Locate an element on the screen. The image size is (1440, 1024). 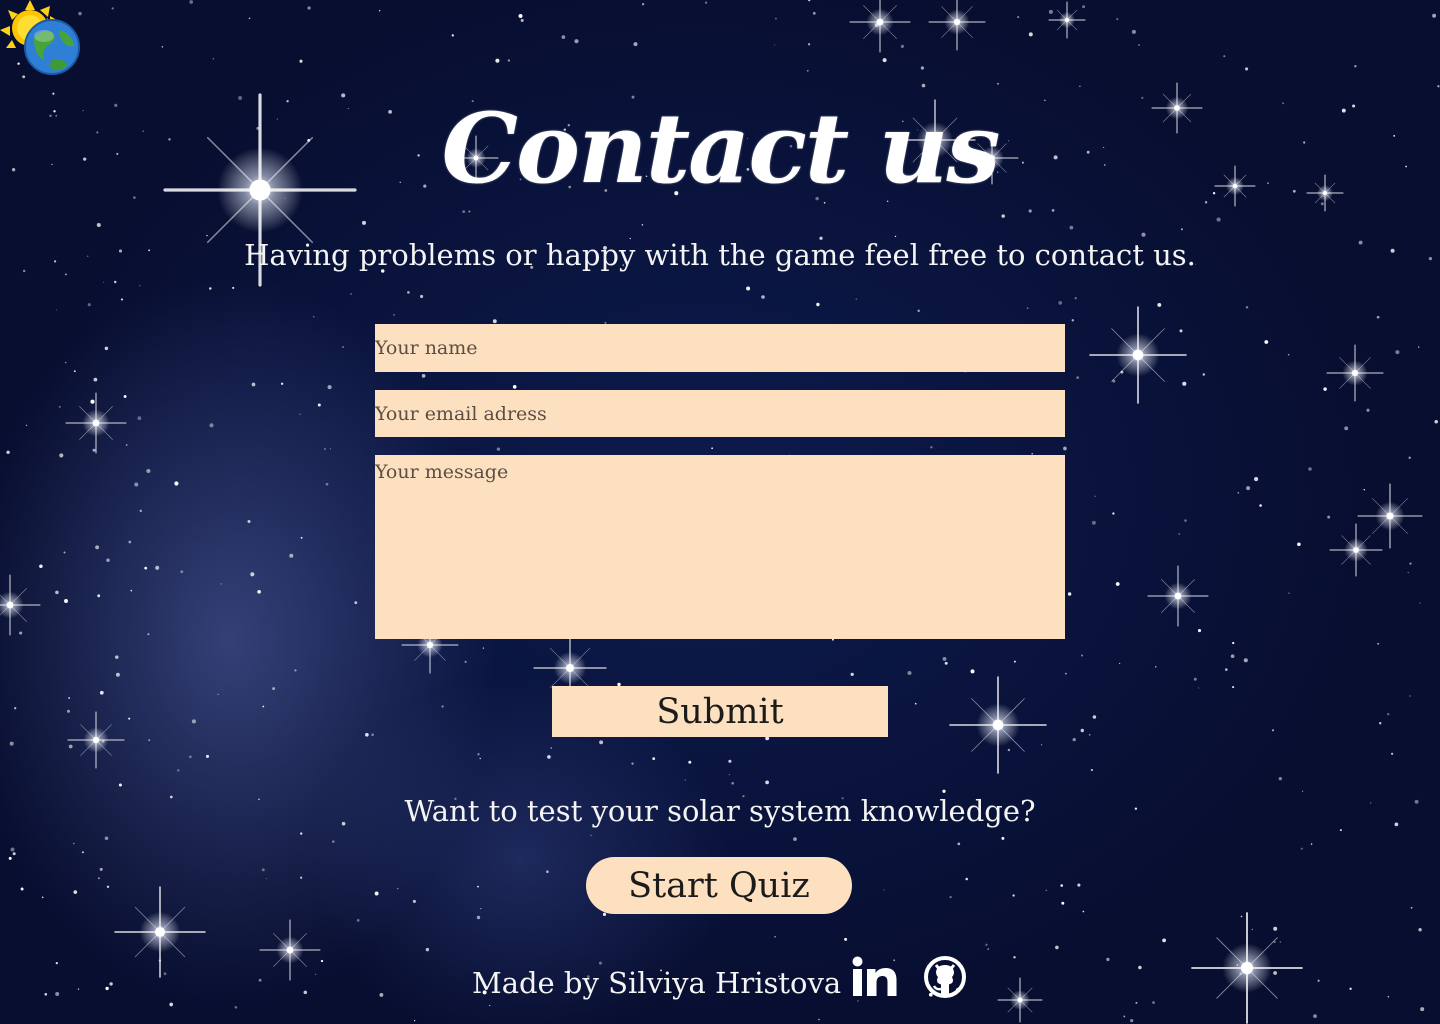
sun-earth-icon is located at coordinates (41, 40).